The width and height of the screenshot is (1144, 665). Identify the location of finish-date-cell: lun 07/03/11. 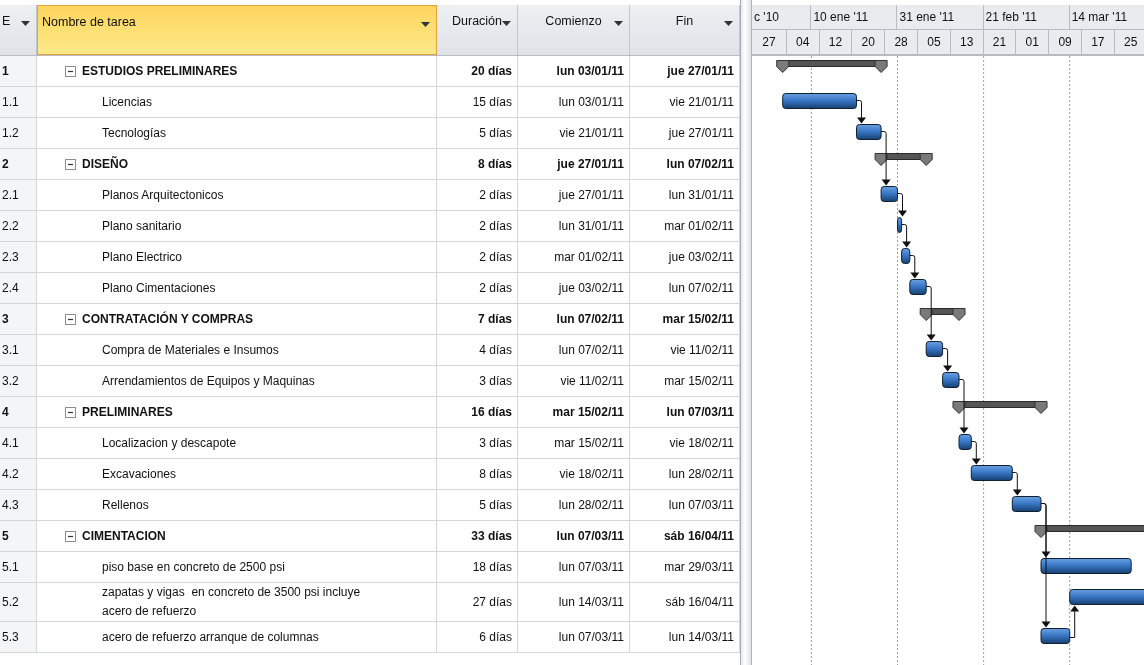
(701, 505).